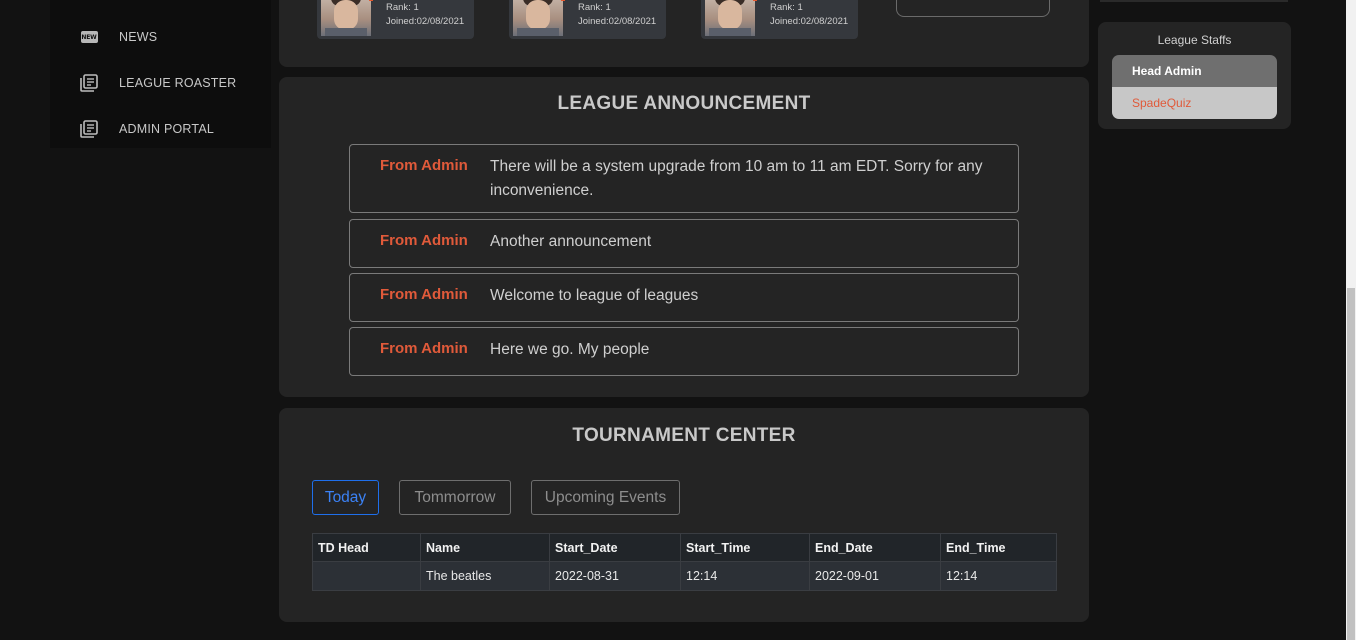 This screenshot has height=640, width=1356. I want to click on tab-upcoming-events: Upcoming Events, so click(605, 497).